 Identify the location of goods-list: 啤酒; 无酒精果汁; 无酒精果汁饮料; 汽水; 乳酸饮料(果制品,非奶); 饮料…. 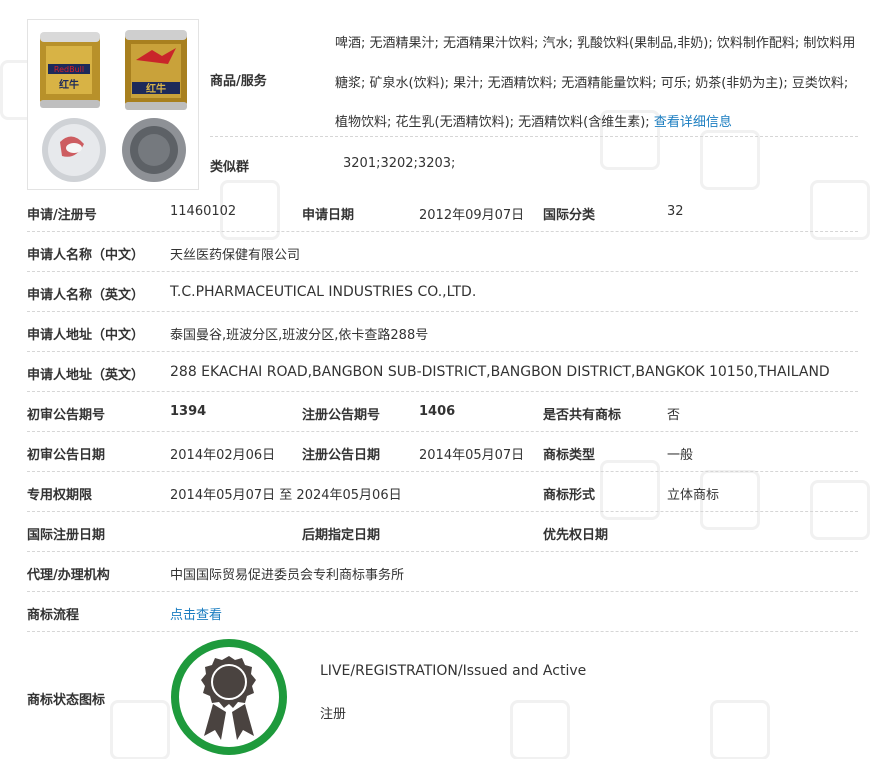
(595, 83).